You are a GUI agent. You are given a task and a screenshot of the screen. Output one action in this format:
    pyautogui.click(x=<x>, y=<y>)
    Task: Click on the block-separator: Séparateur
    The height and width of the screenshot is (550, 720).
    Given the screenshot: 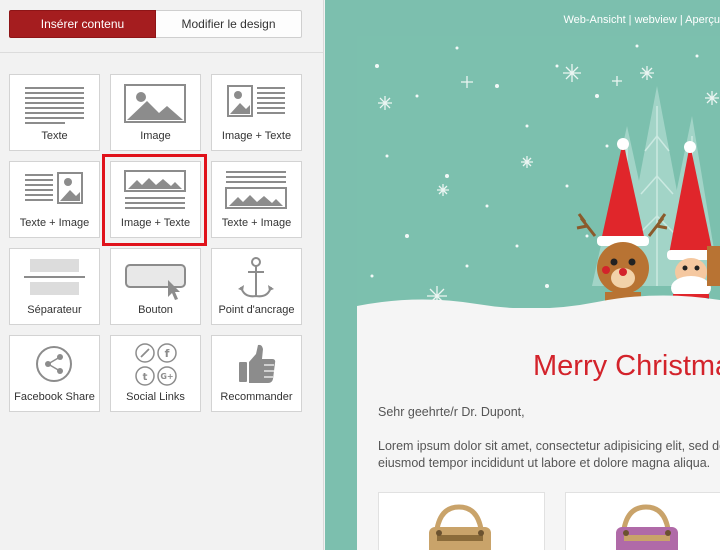 What is the action you would take?
    pyautogui.click(x=54, y=286)
    